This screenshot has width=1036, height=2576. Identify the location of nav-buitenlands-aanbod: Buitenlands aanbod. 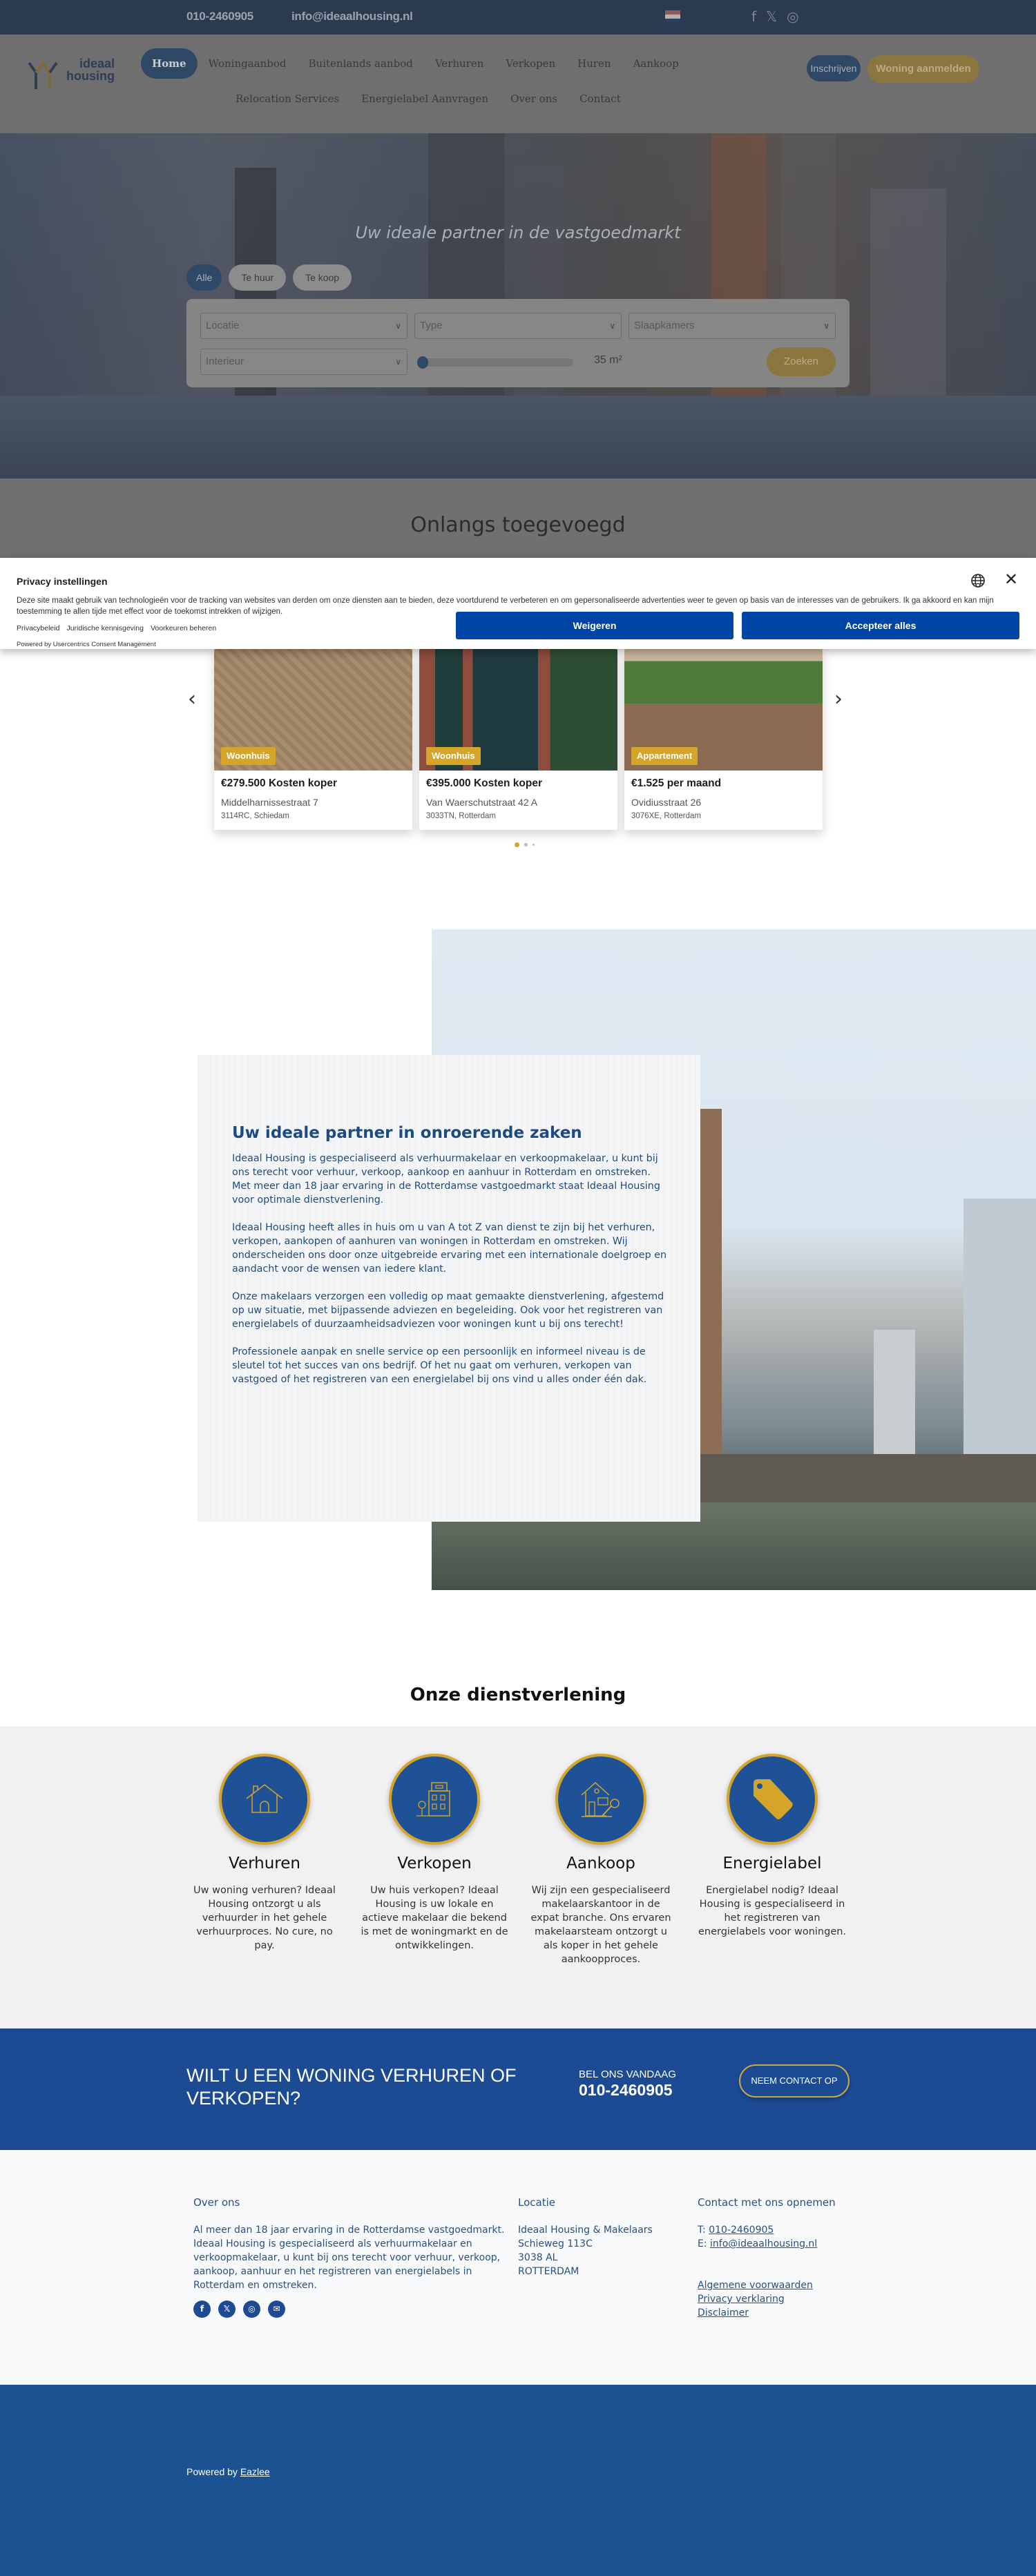
(361, 63).